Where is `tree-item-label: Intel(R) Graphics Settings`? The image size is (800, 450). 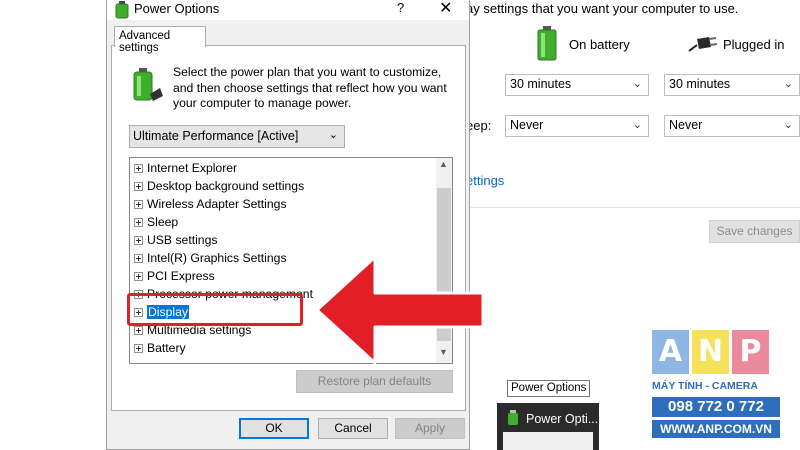
tree-item-label: Intel(R) Graphics Settings is located at coordinates (217, 258).